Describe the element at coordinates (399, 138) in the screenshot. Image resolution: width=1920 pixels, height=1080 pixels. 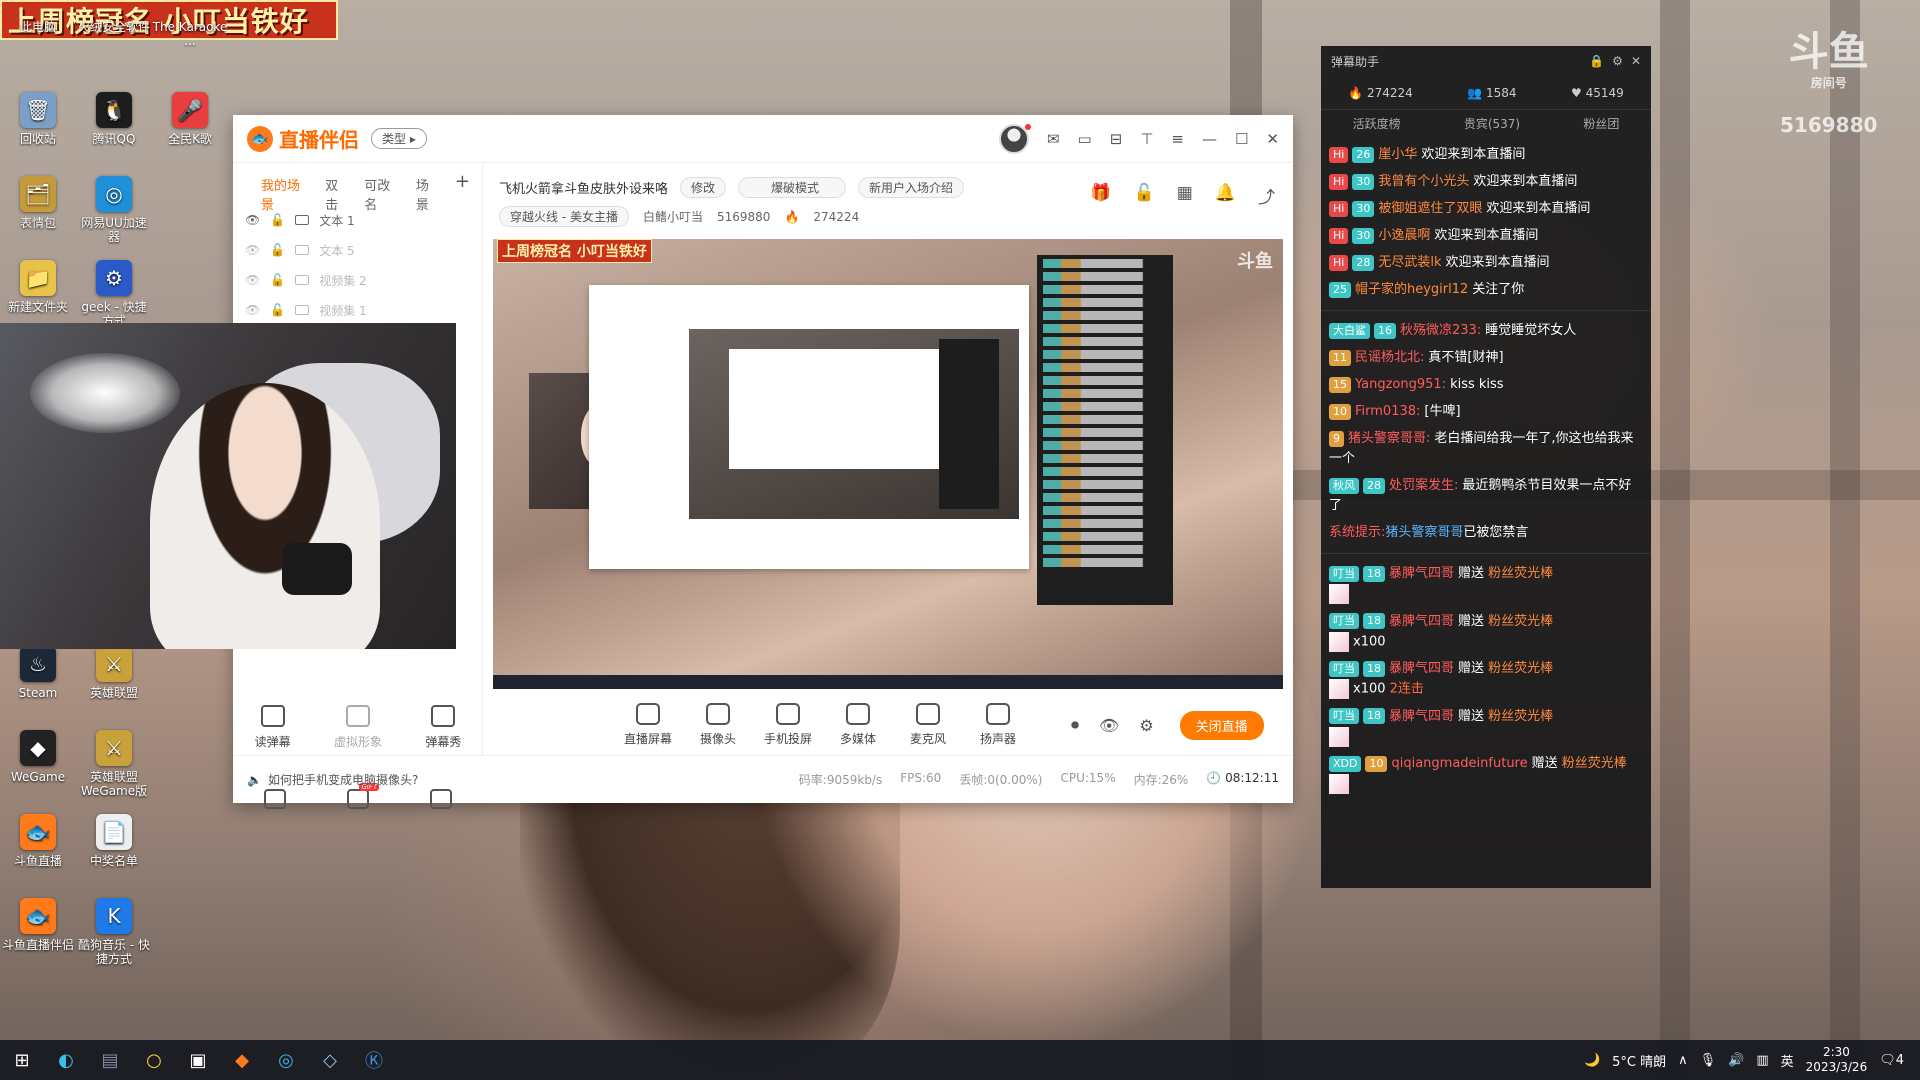
I see `type-selector: 类型 ▸` at that location.